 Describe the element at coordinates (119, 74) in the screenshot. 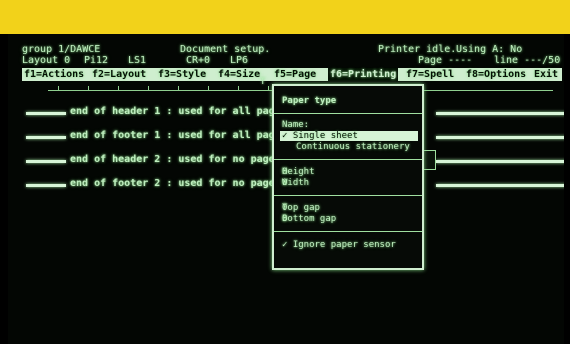

I see `menu-layout: f2=Layout` at that location.